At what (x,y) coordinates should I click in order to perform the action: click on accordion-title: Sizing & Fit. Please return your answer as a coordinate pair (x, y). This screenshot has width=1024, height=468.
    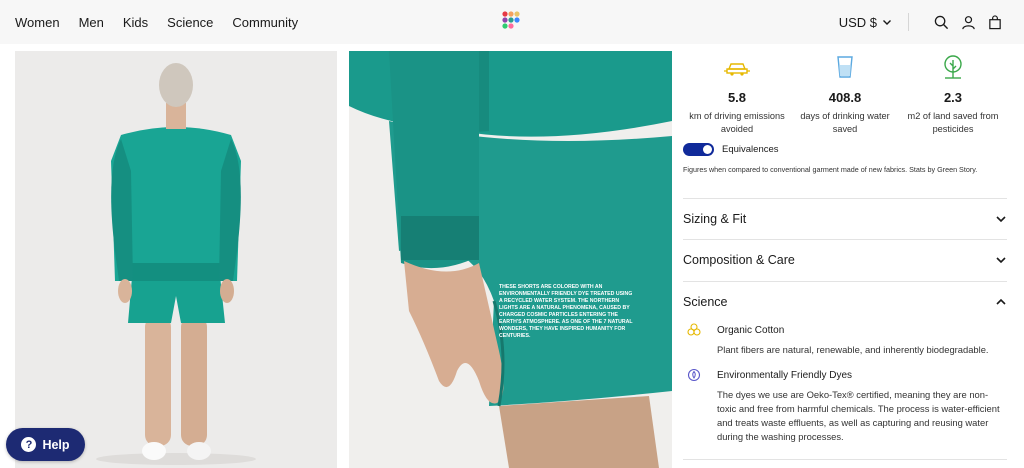
    Looking at the image, I should click on (715, 219).